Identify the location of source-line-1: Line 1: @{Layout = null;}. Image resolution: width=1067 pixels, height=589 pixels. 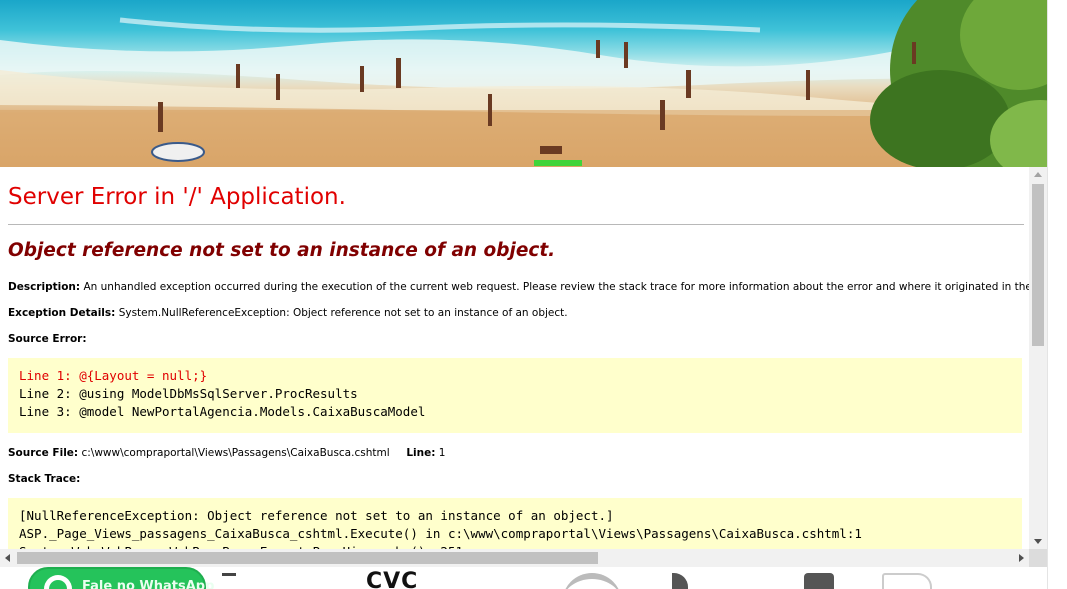
(113, 375).